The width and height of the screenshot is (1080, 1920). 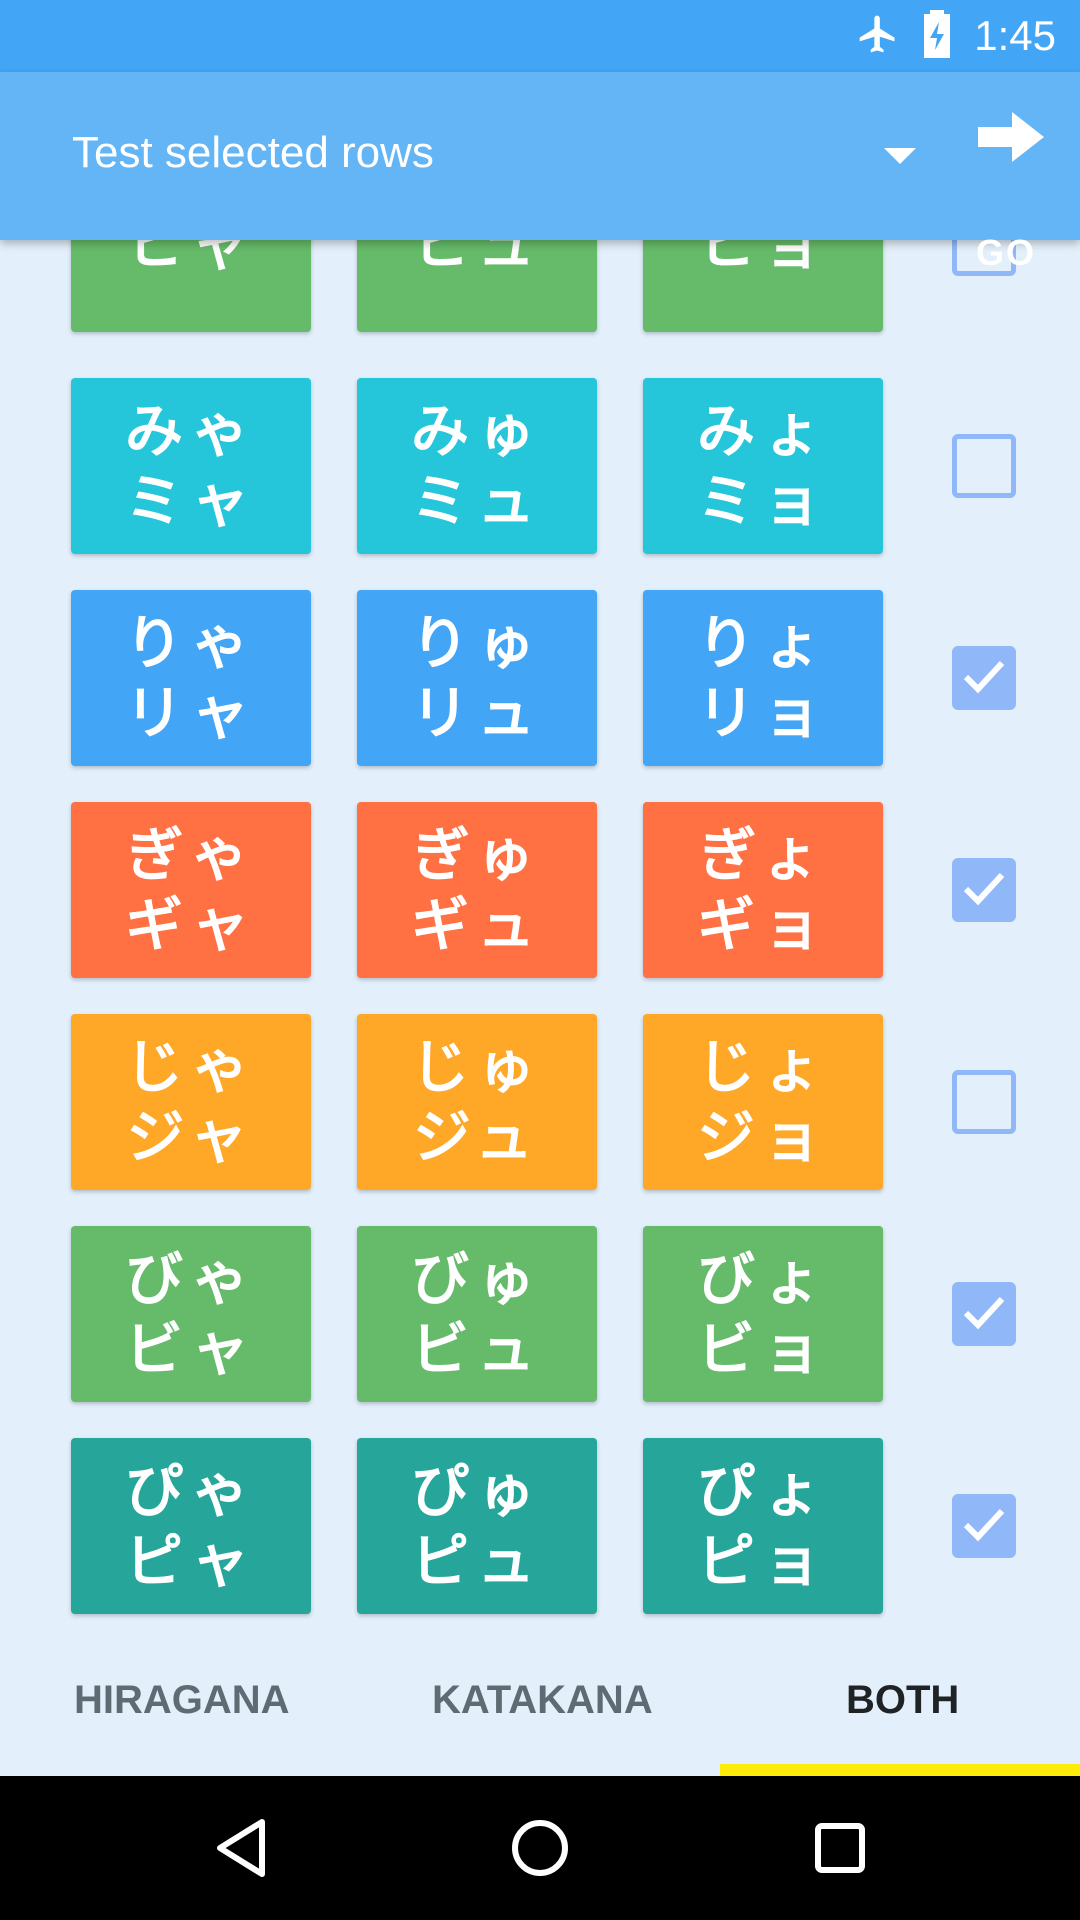 I want to click on katakana-label: リャ, so click(x=190, y=713).